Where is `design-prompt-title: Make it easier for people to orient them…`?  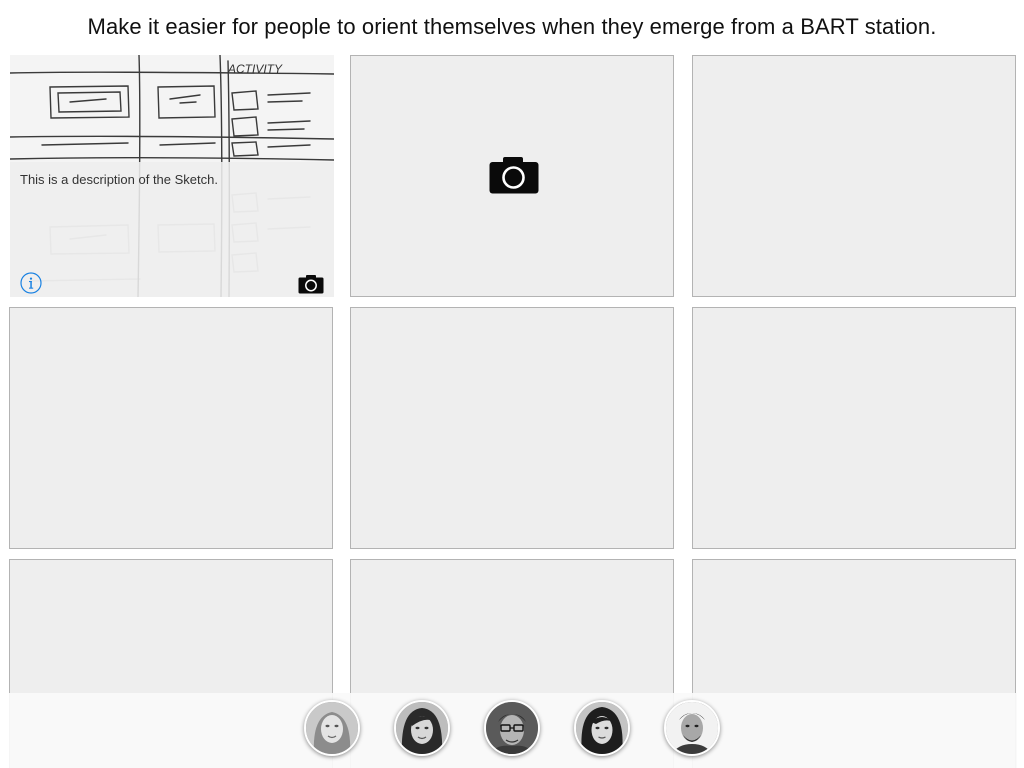 design-prompt-title: Make it easier for people to orient them… is located at coordinates (512, 26).